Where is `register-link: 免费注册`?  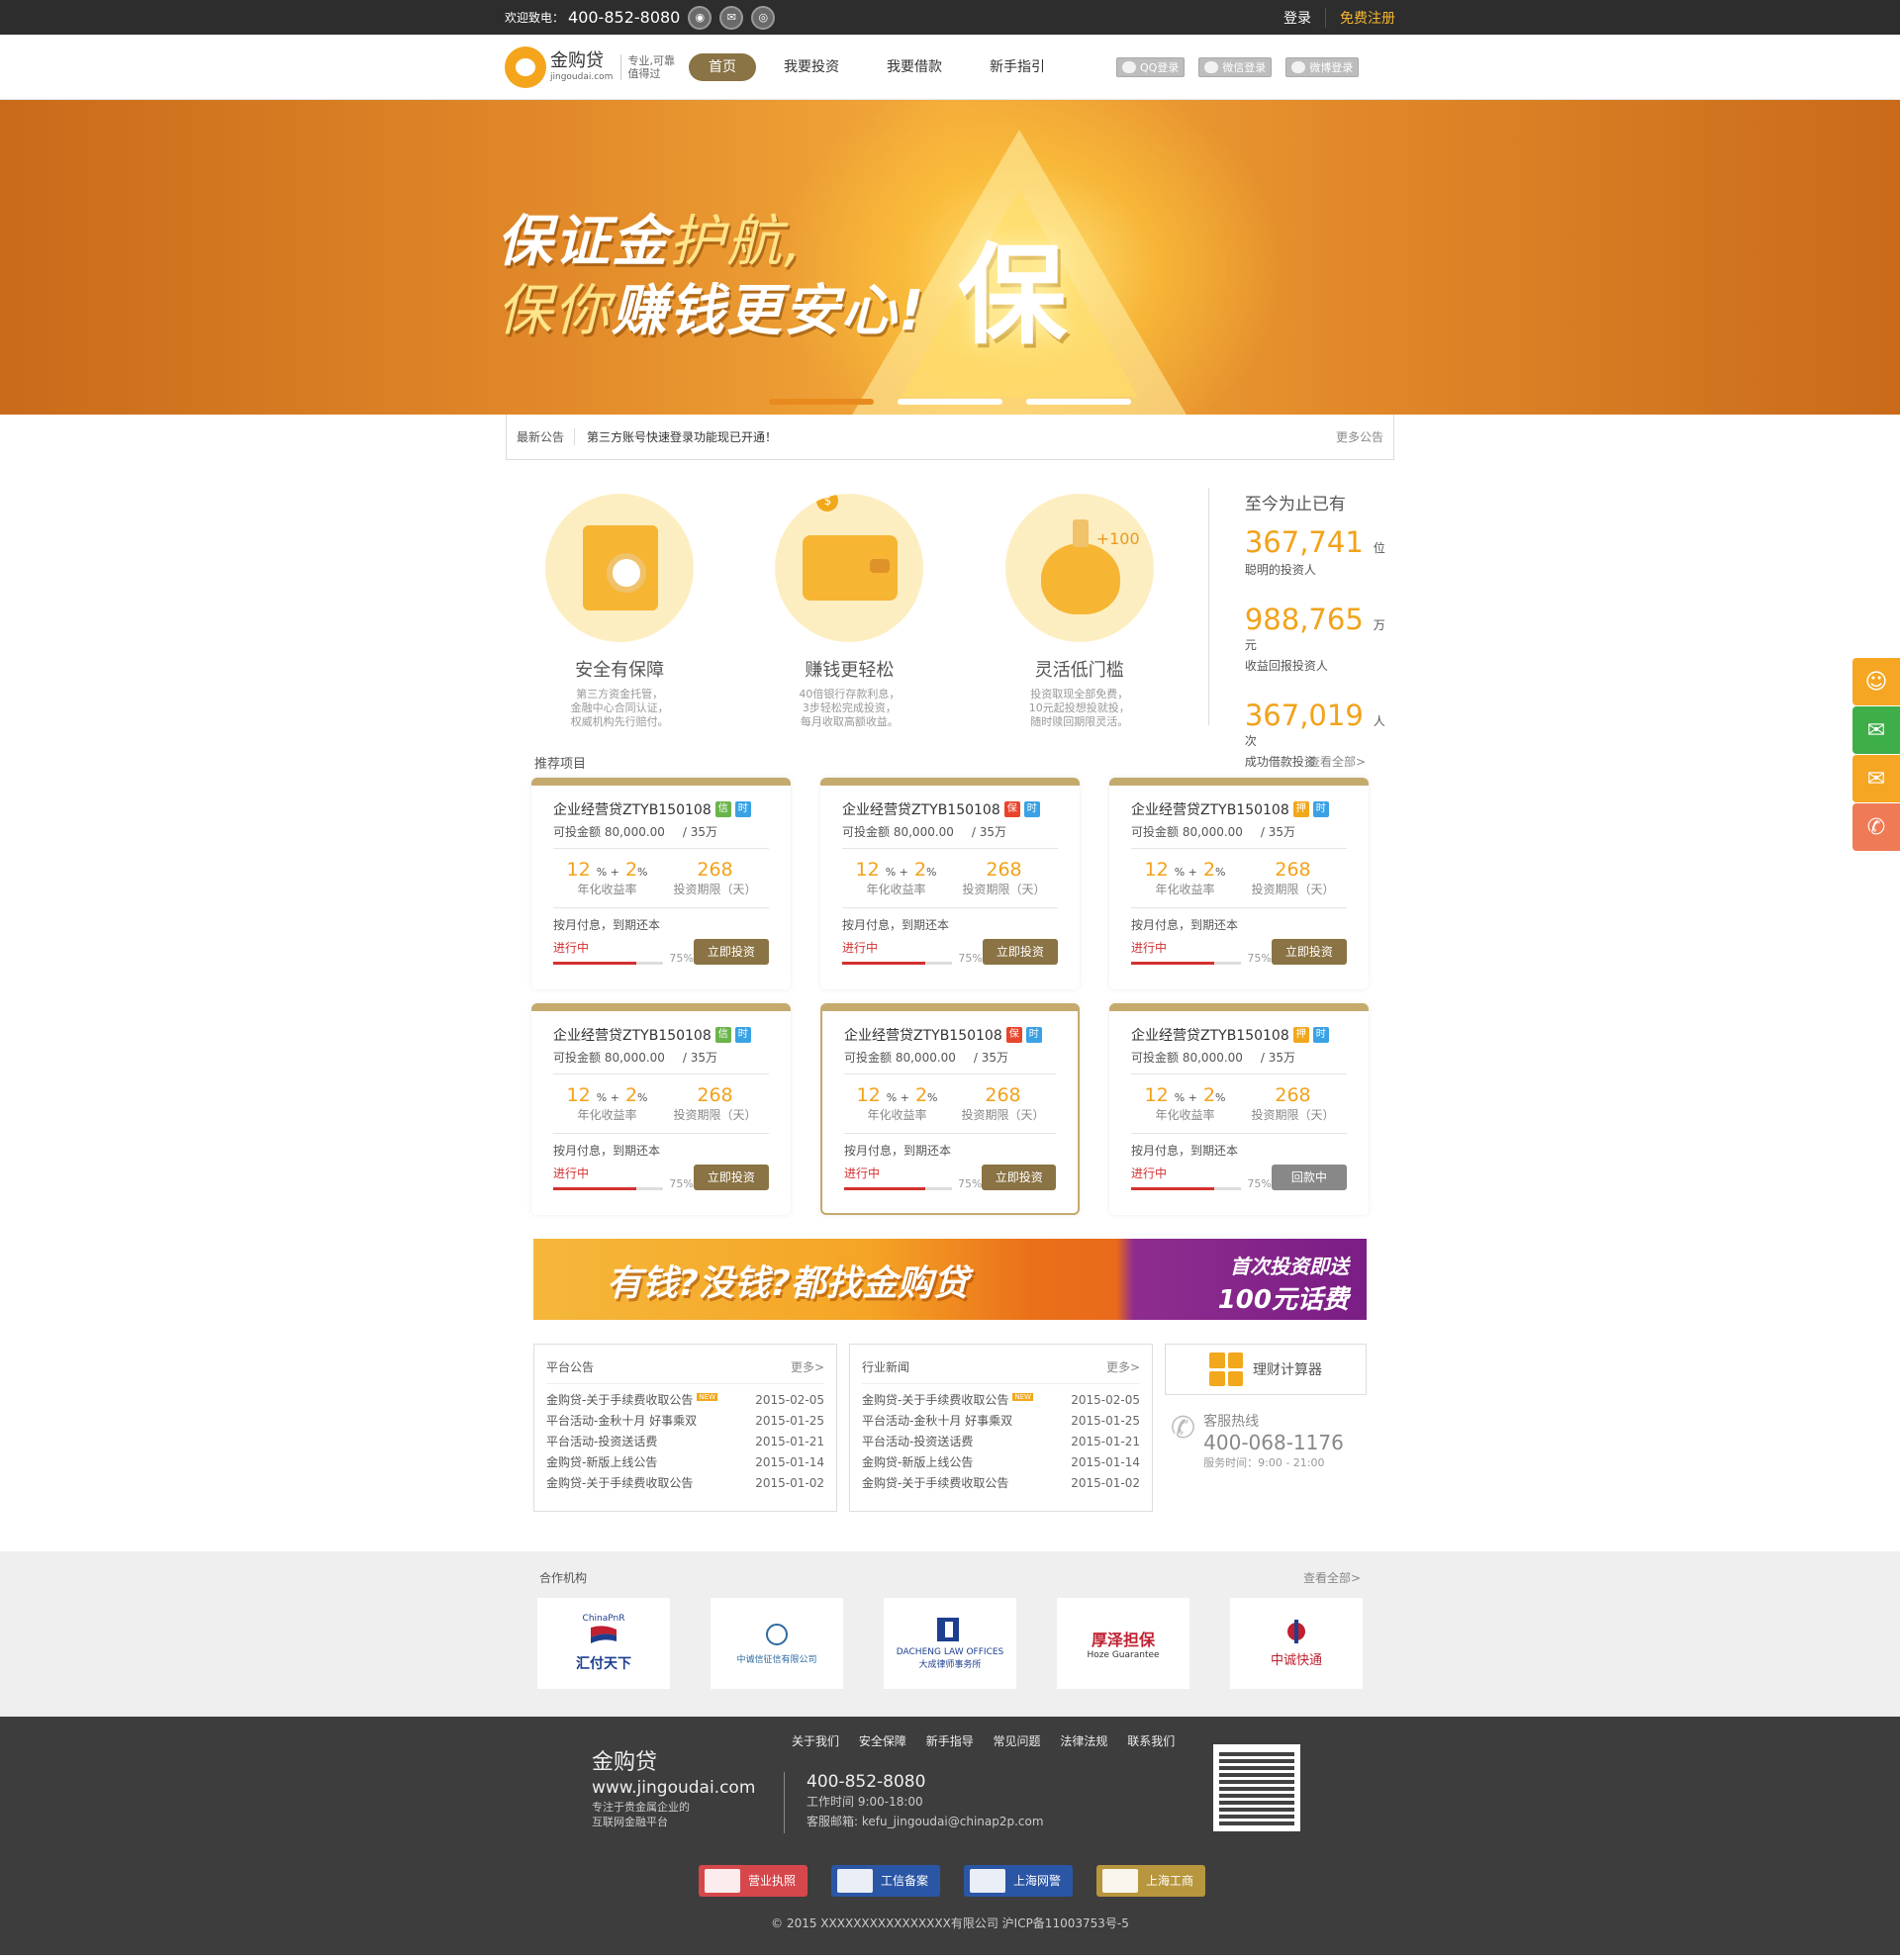 register-link: 免费注册 is located at coordinates (1361, 18).